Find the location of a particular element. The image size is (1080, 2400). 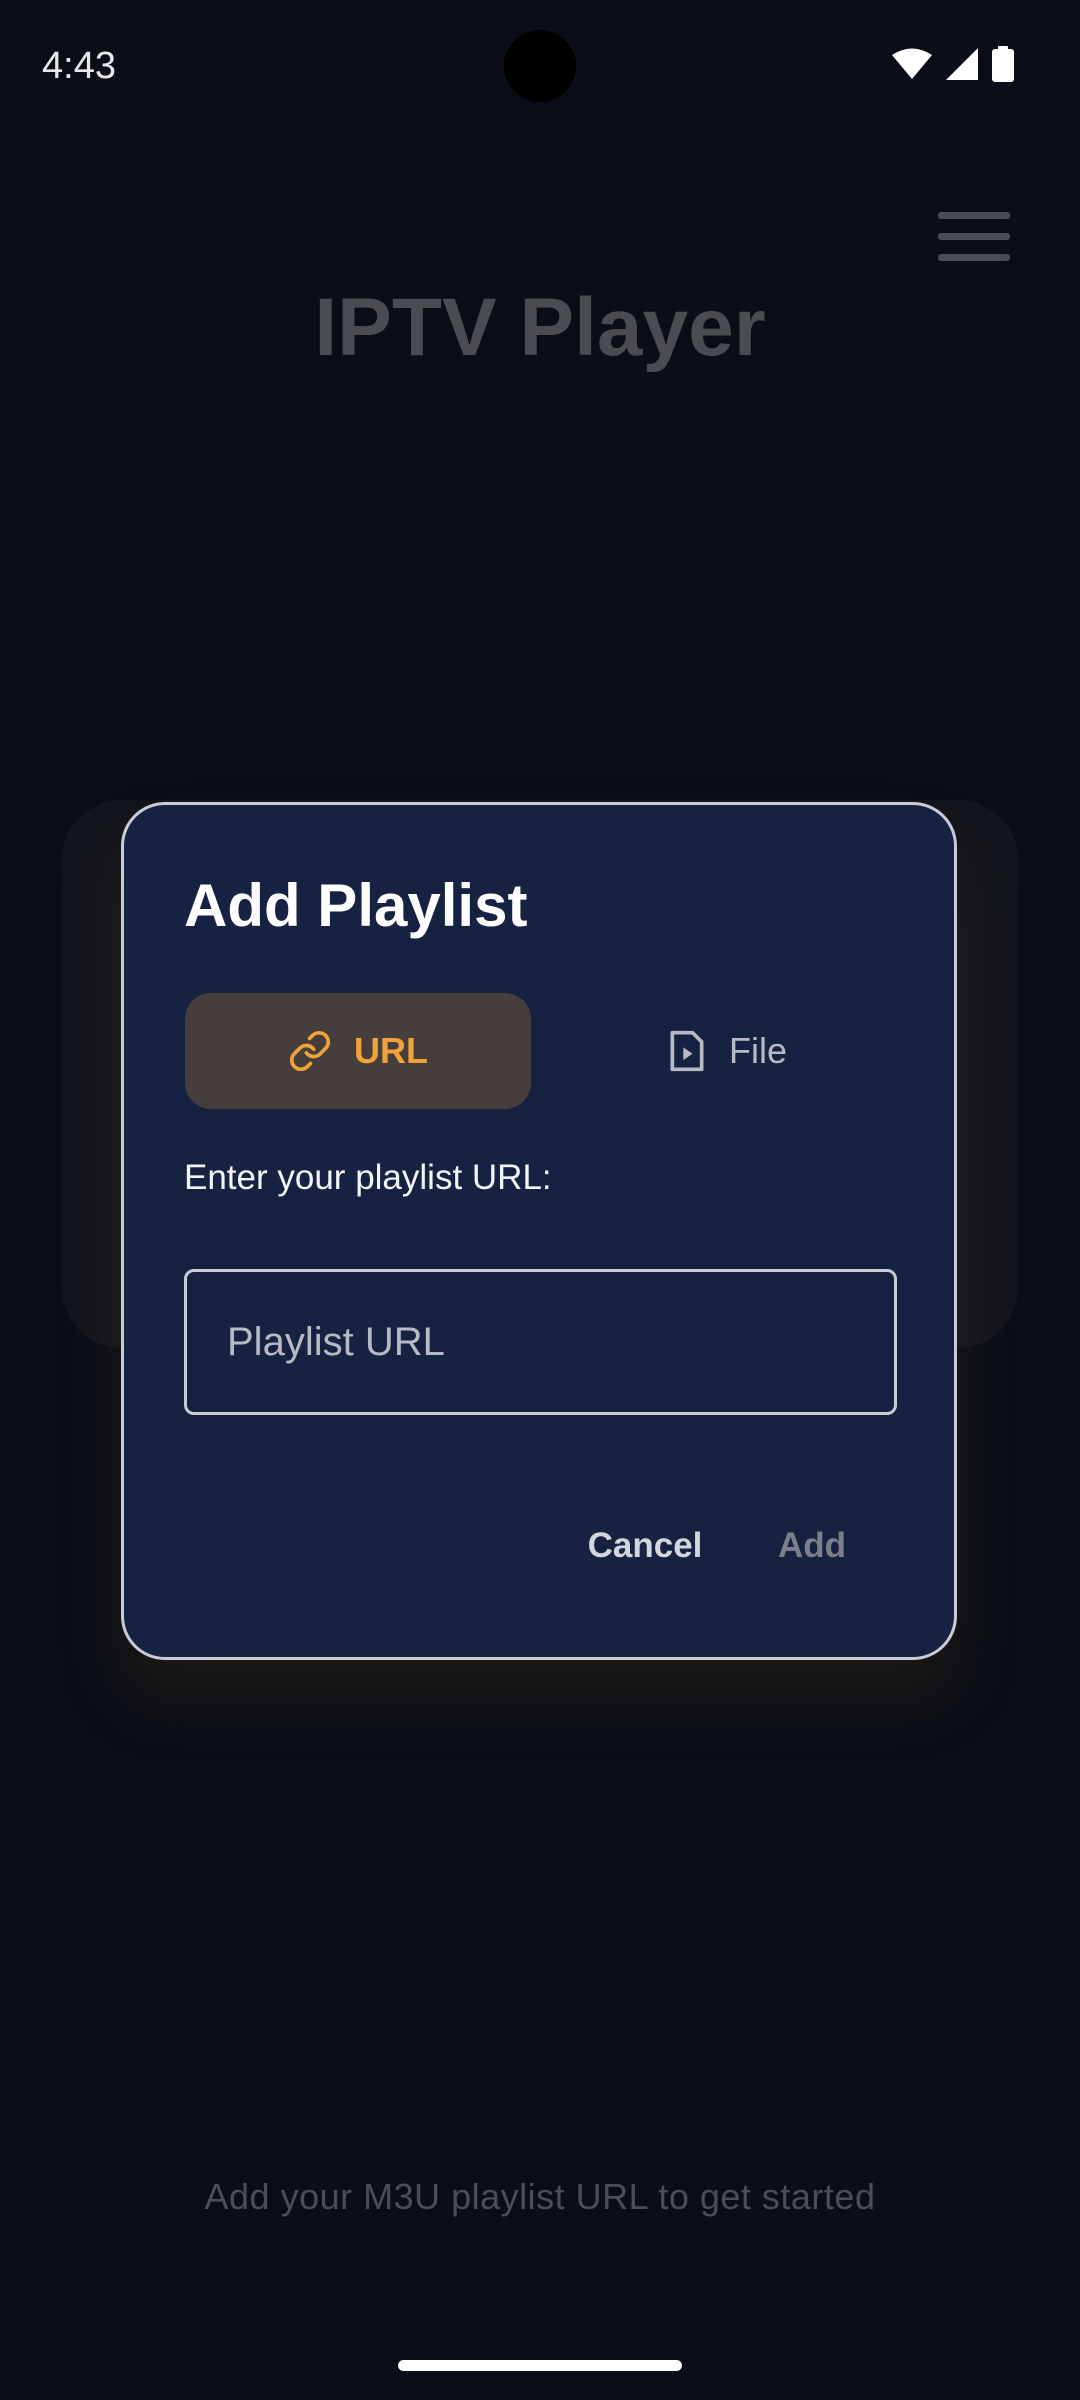

wifi-icon is located at coordinates (912, 63).